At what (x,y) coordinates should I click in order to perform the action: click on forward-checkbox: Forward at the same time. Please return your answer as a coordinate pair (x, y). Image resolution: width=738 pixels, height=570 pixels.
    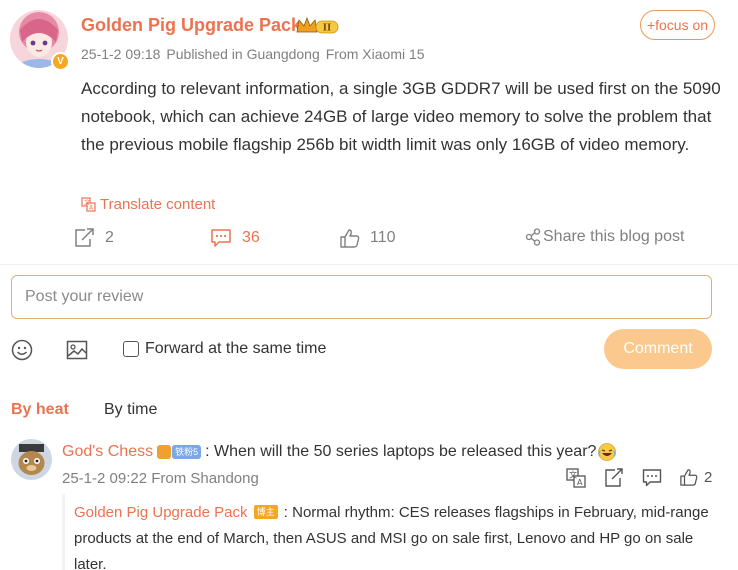
    Looking at the image, I should click on (224, 349).